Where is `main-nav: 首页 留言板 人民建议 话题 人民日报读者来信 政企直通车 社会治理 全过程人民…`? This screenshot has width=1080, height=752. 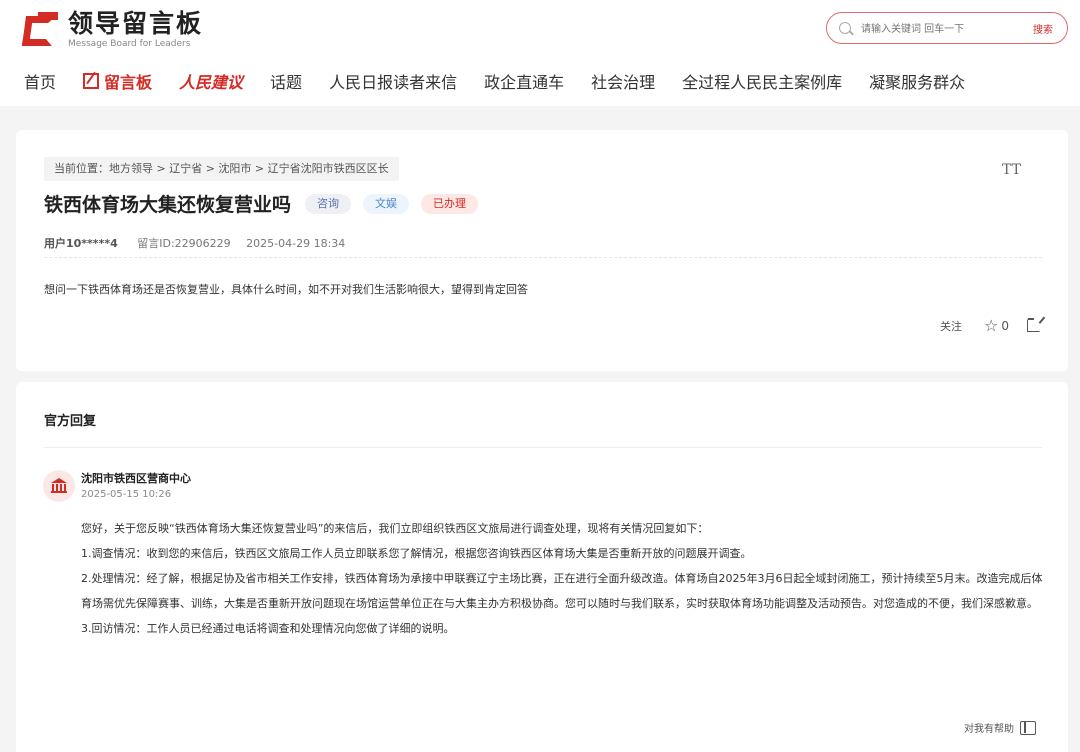 main-nav: 首页 留言板 人民建议 话题 人民日报读者来信 政企直通车 社会治理 全过程人民… is located at coordinates (508, 81).